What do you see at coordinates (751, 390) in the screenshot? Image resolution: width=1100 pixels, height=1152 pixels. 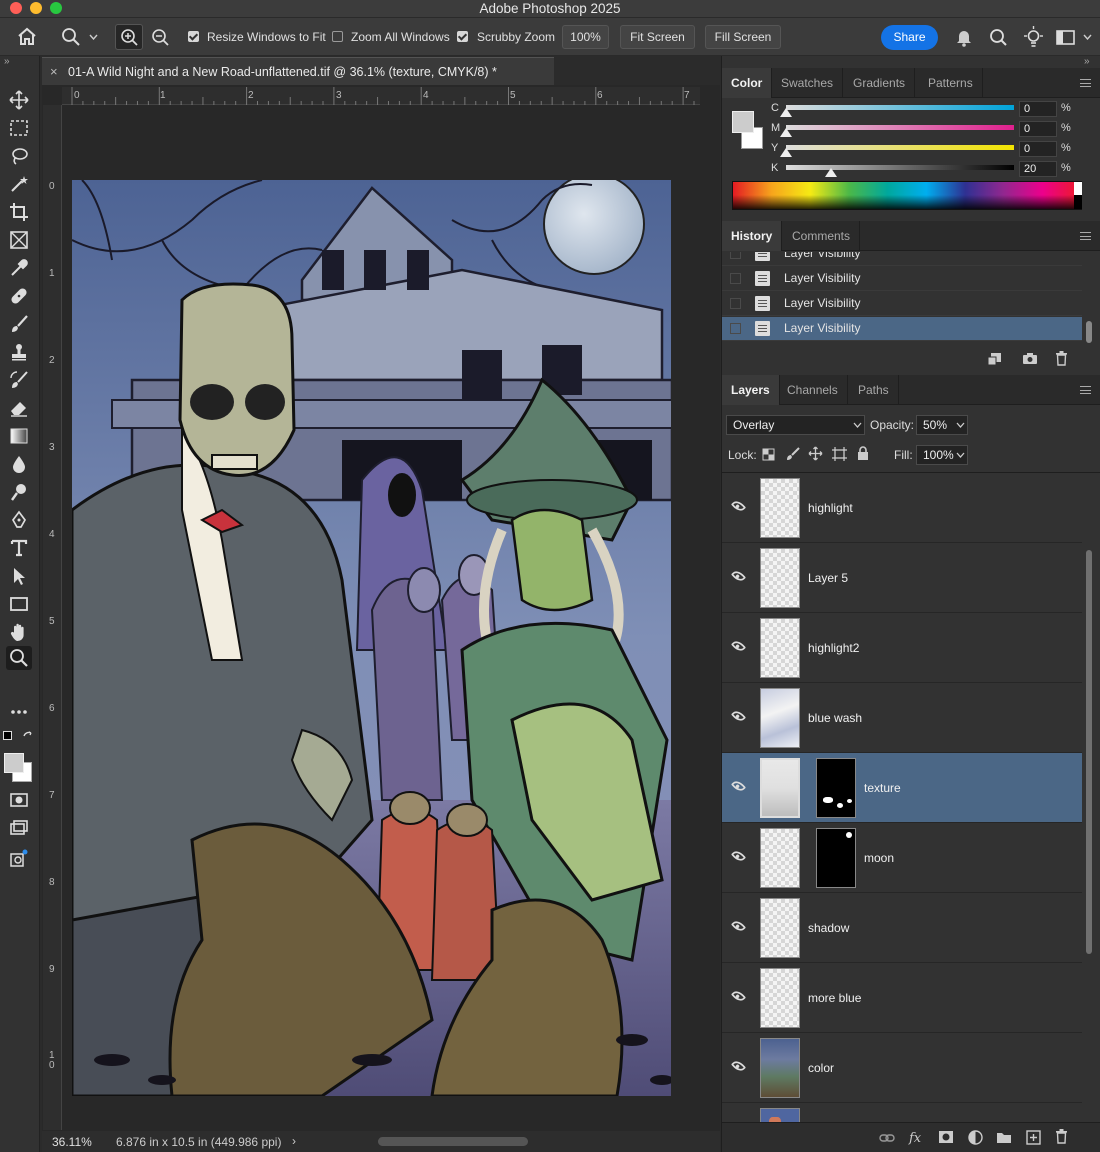 I see `tab-layers: Layers` at bounding box center [751, 390].